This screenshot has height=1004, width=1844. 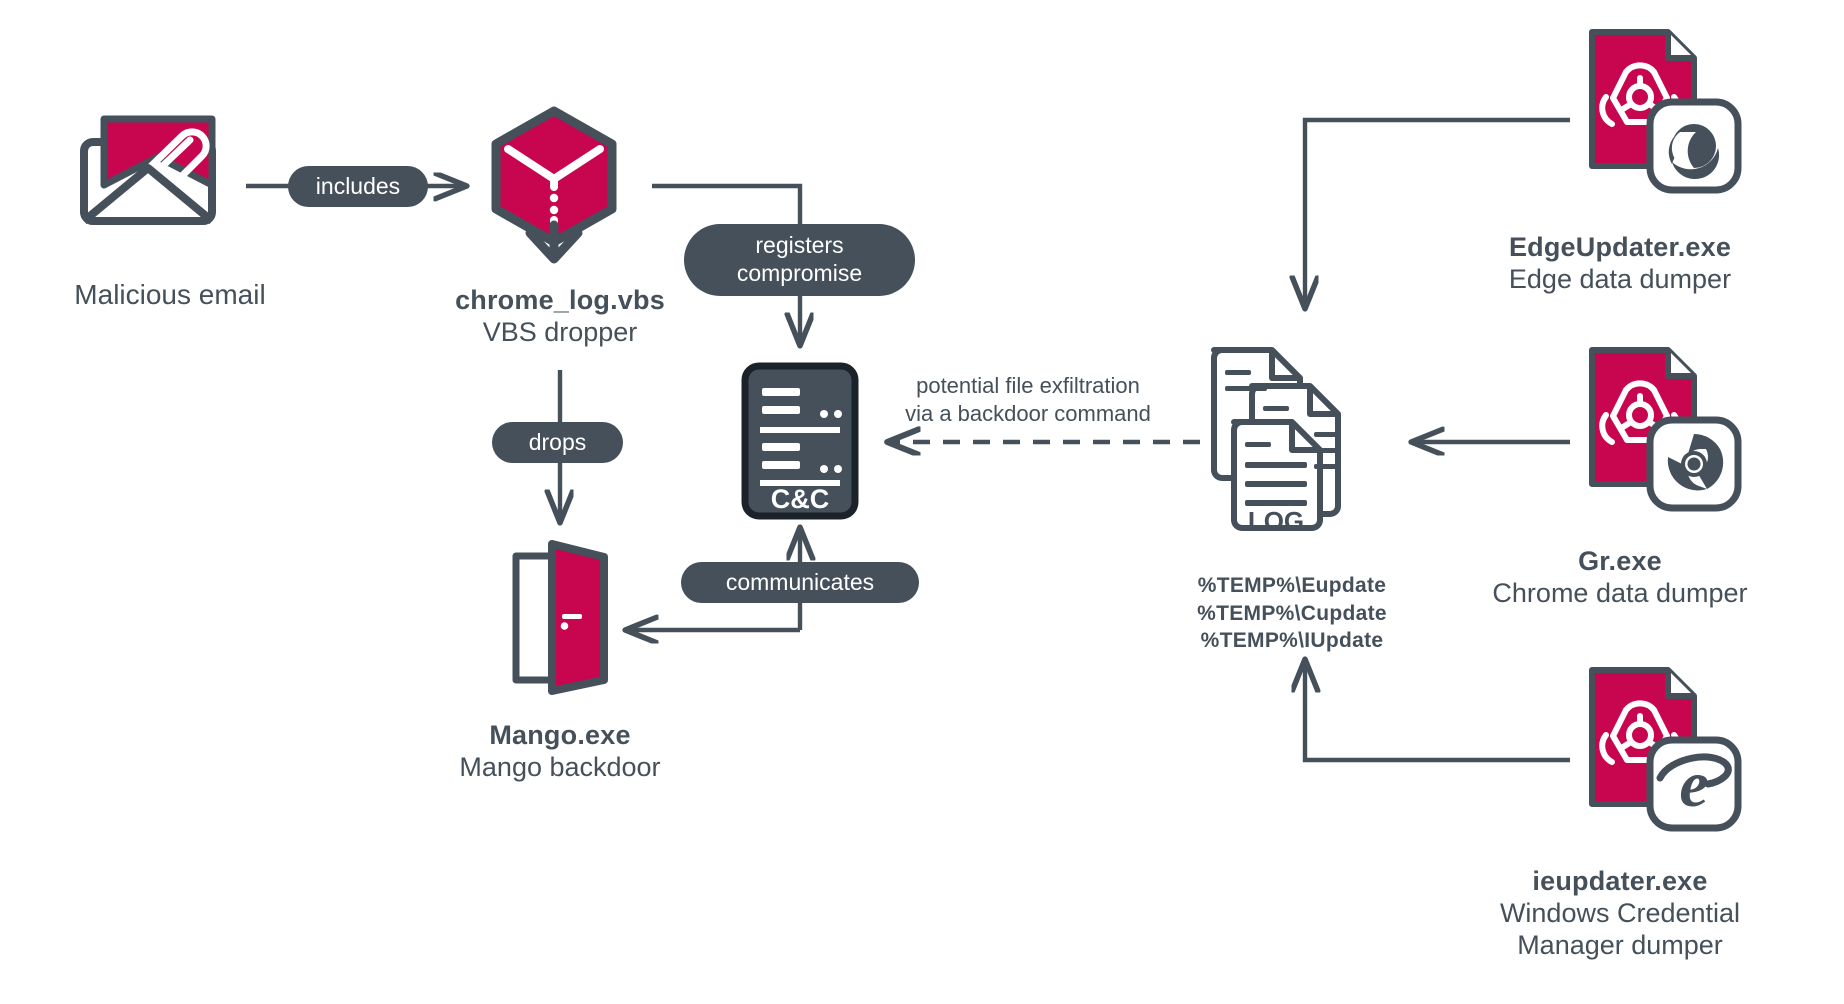 I want to click on node-vbs-dropper, so click(x=560, y=185).